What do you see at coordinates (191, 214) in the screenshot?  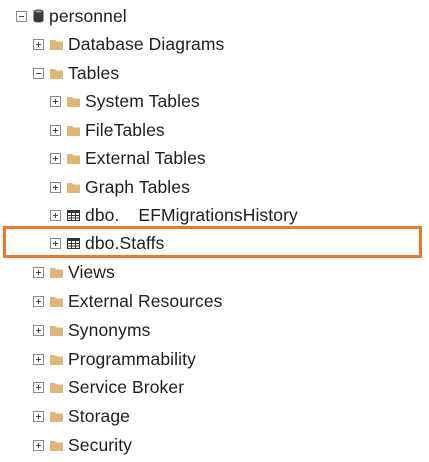 I see `tree-node-label: dbo. EFMigrationsHistory` at bounding box center [191, 214].